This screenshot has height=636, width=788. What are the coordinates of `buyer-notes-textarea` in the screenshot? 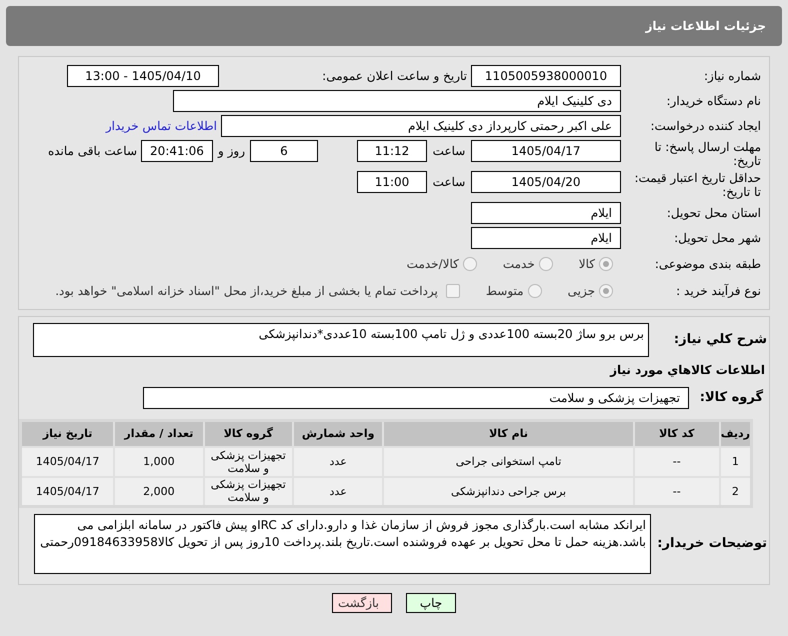 It's located at (342, 544).